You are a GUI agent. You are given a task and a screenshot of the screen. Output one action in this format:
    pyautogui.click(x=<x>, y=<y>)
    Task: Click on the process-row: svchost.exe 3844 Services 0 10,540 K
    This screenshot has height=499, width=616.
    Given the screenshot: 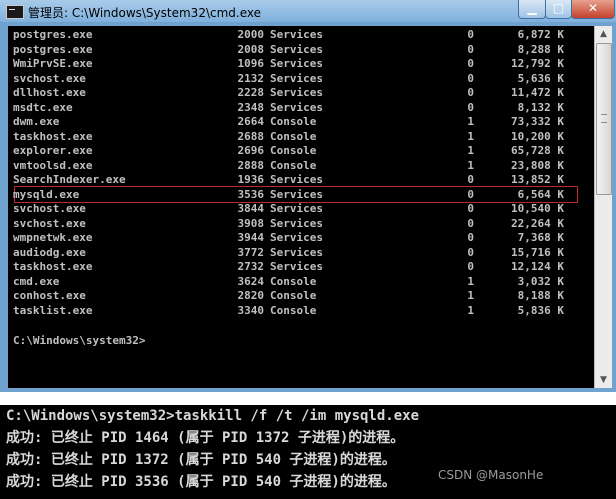 What is the action you would take?
    pyautogui.click(x=298, y=209)
    